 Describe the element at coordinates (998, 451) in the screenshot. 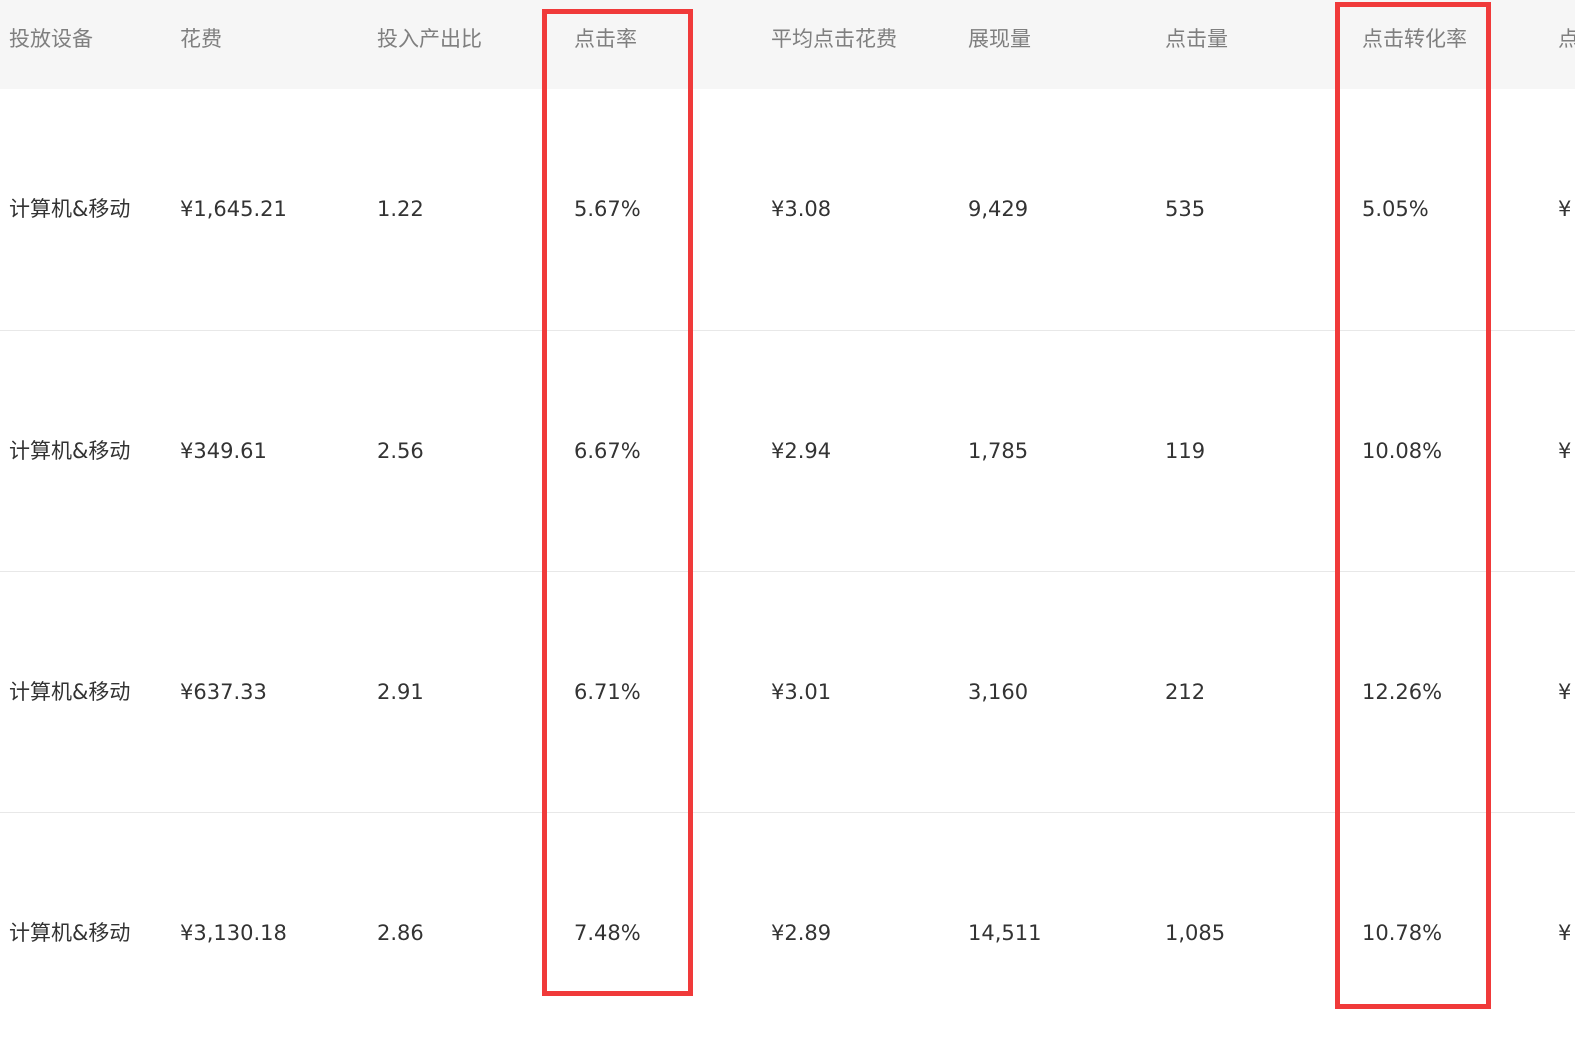

I see `cell-impressions: 1,785` at that location.